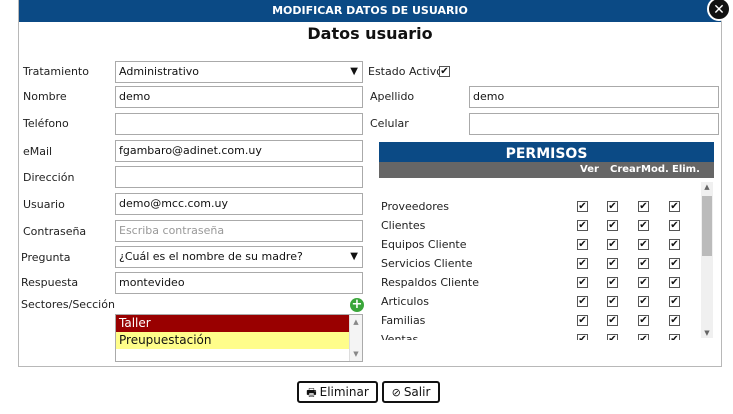  What do you see at coordinates (594, 124) in the screenshot?
I see `celular-field` at bounding box center [594, 124].